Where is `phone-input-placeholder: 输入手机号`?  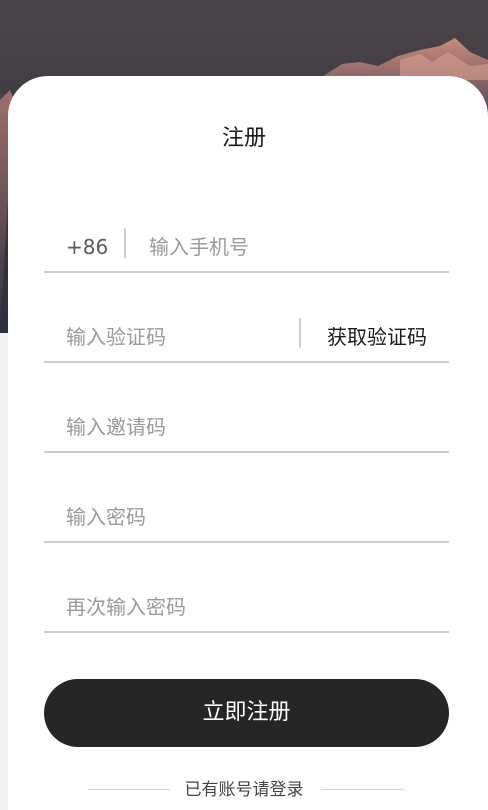
phone-input-placeholder: 输入手机号 is located at coordinates (199, 247).